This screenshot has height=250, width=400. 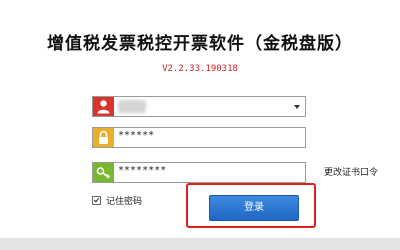 I want to click on checkbox-icon, so click(x=96, y=200).